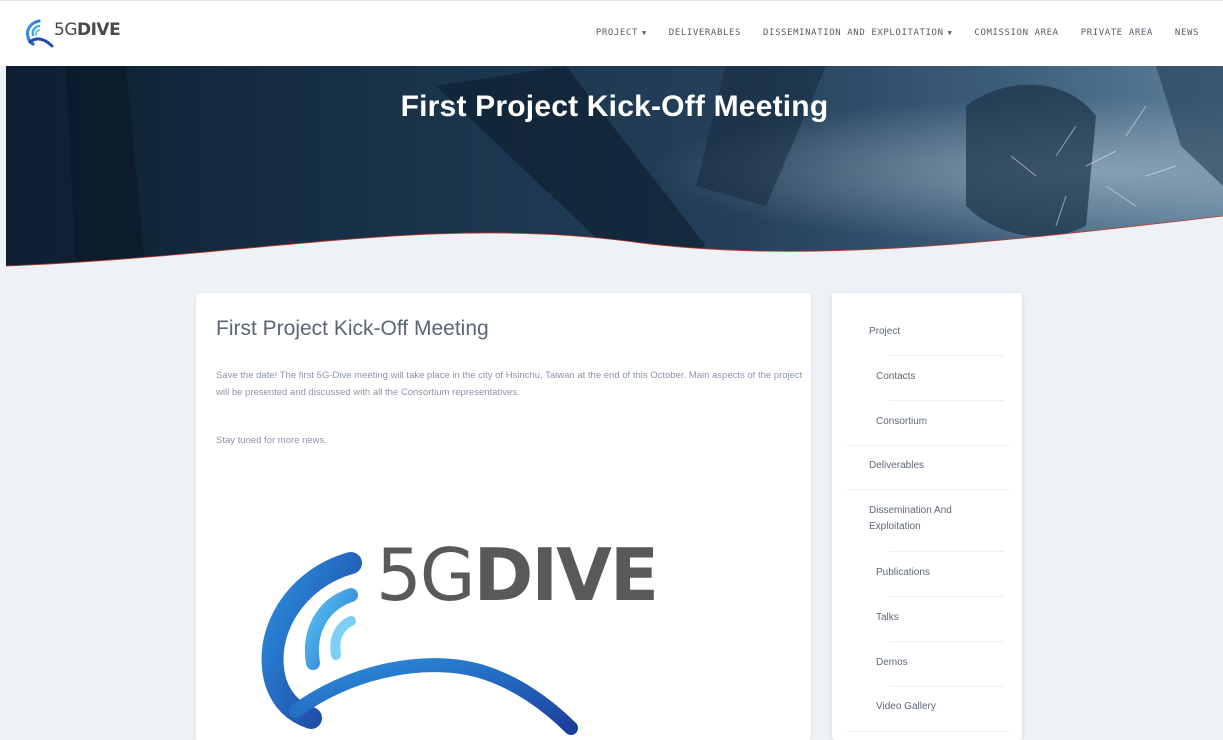  What do you see at coordinates (66, 30) in the screenshot?
I see `logo-wordmark-5g: 5G` at bounding box center [66, 30].